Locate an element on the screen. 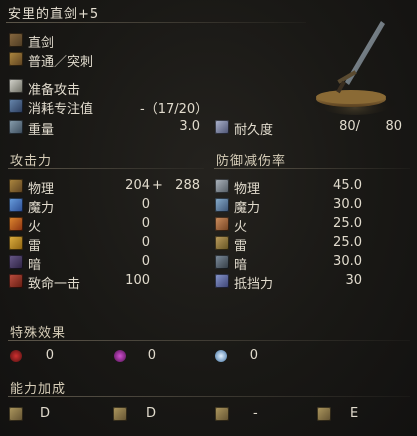 This screenshot has height=436, width=417. fire-defense-icon is located at coordinates (222, 224).